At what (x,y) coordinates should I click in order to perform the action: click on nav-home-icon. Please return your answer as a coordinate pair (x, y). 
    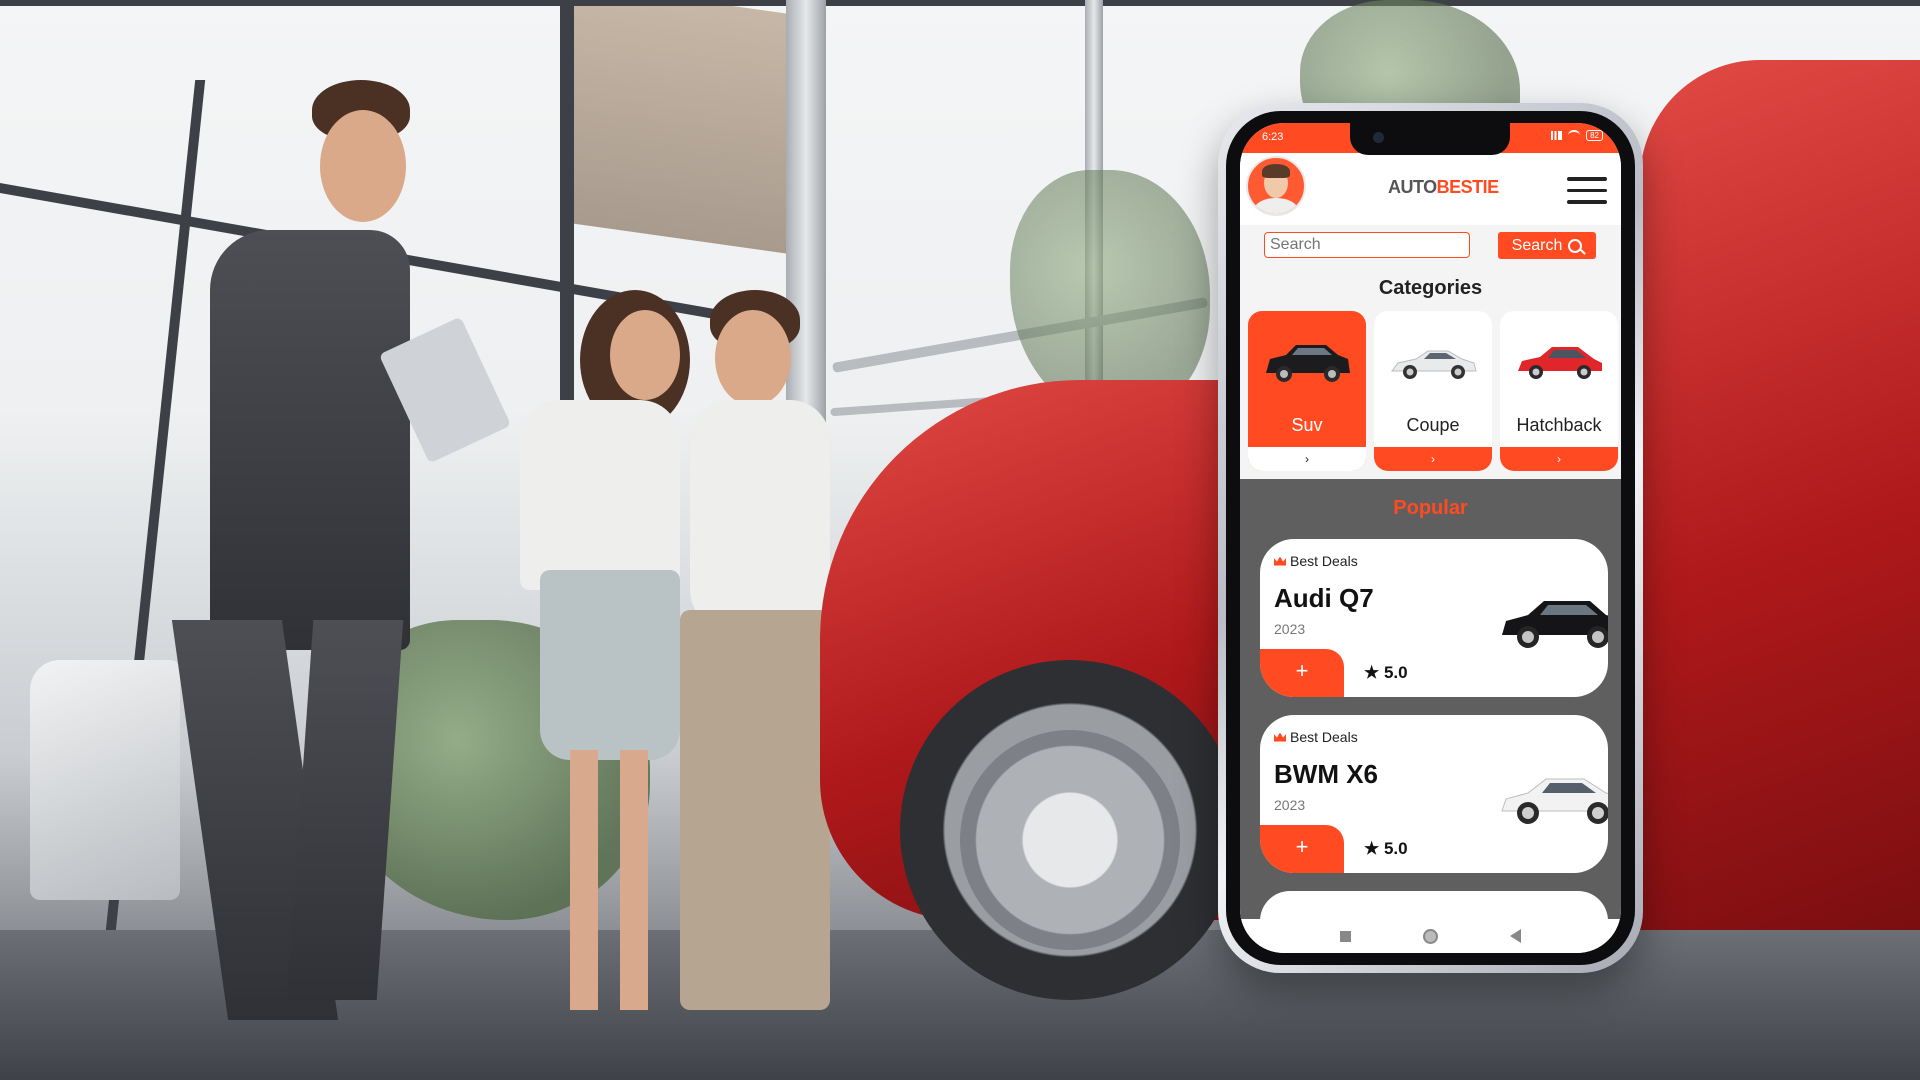
    Looking at the image, I should click on (1430, 936).